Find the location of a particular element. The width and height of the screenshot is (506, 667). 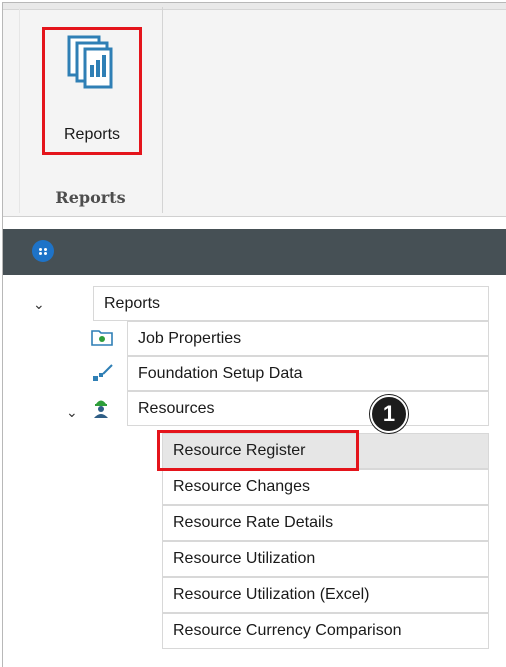

tree-item-resource-utilization: Resource Utilization is located at coordinates (325, 559).